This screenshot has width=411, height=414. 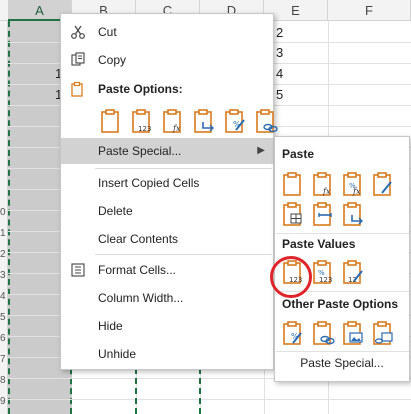 I want to click on paste-formulas-fx-icon: fx, so click(x=173, y=121).